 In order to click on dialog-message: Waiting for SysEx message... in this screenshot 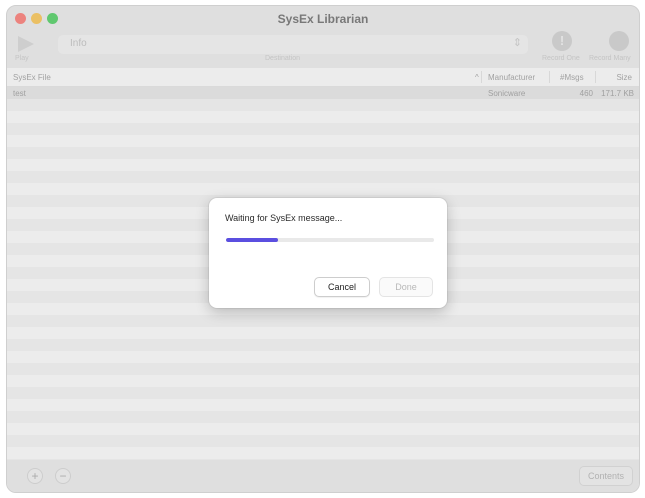, I will do `click(284, 218)`.